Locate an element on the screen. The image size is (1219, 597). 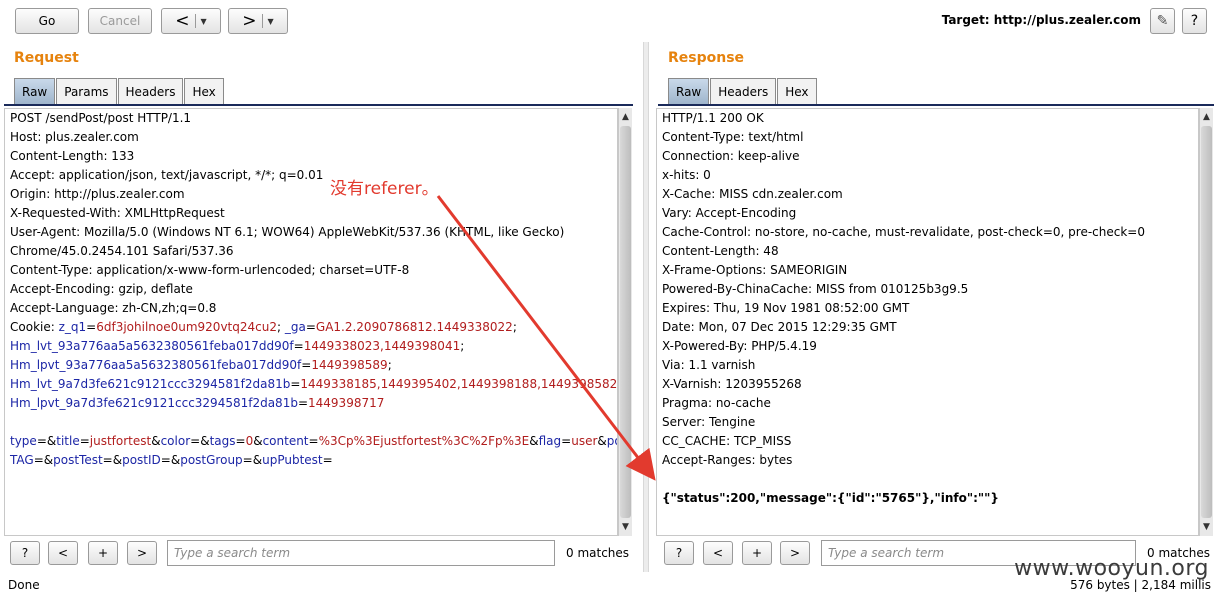
status-text: Done is located at coordinates (24, 585).